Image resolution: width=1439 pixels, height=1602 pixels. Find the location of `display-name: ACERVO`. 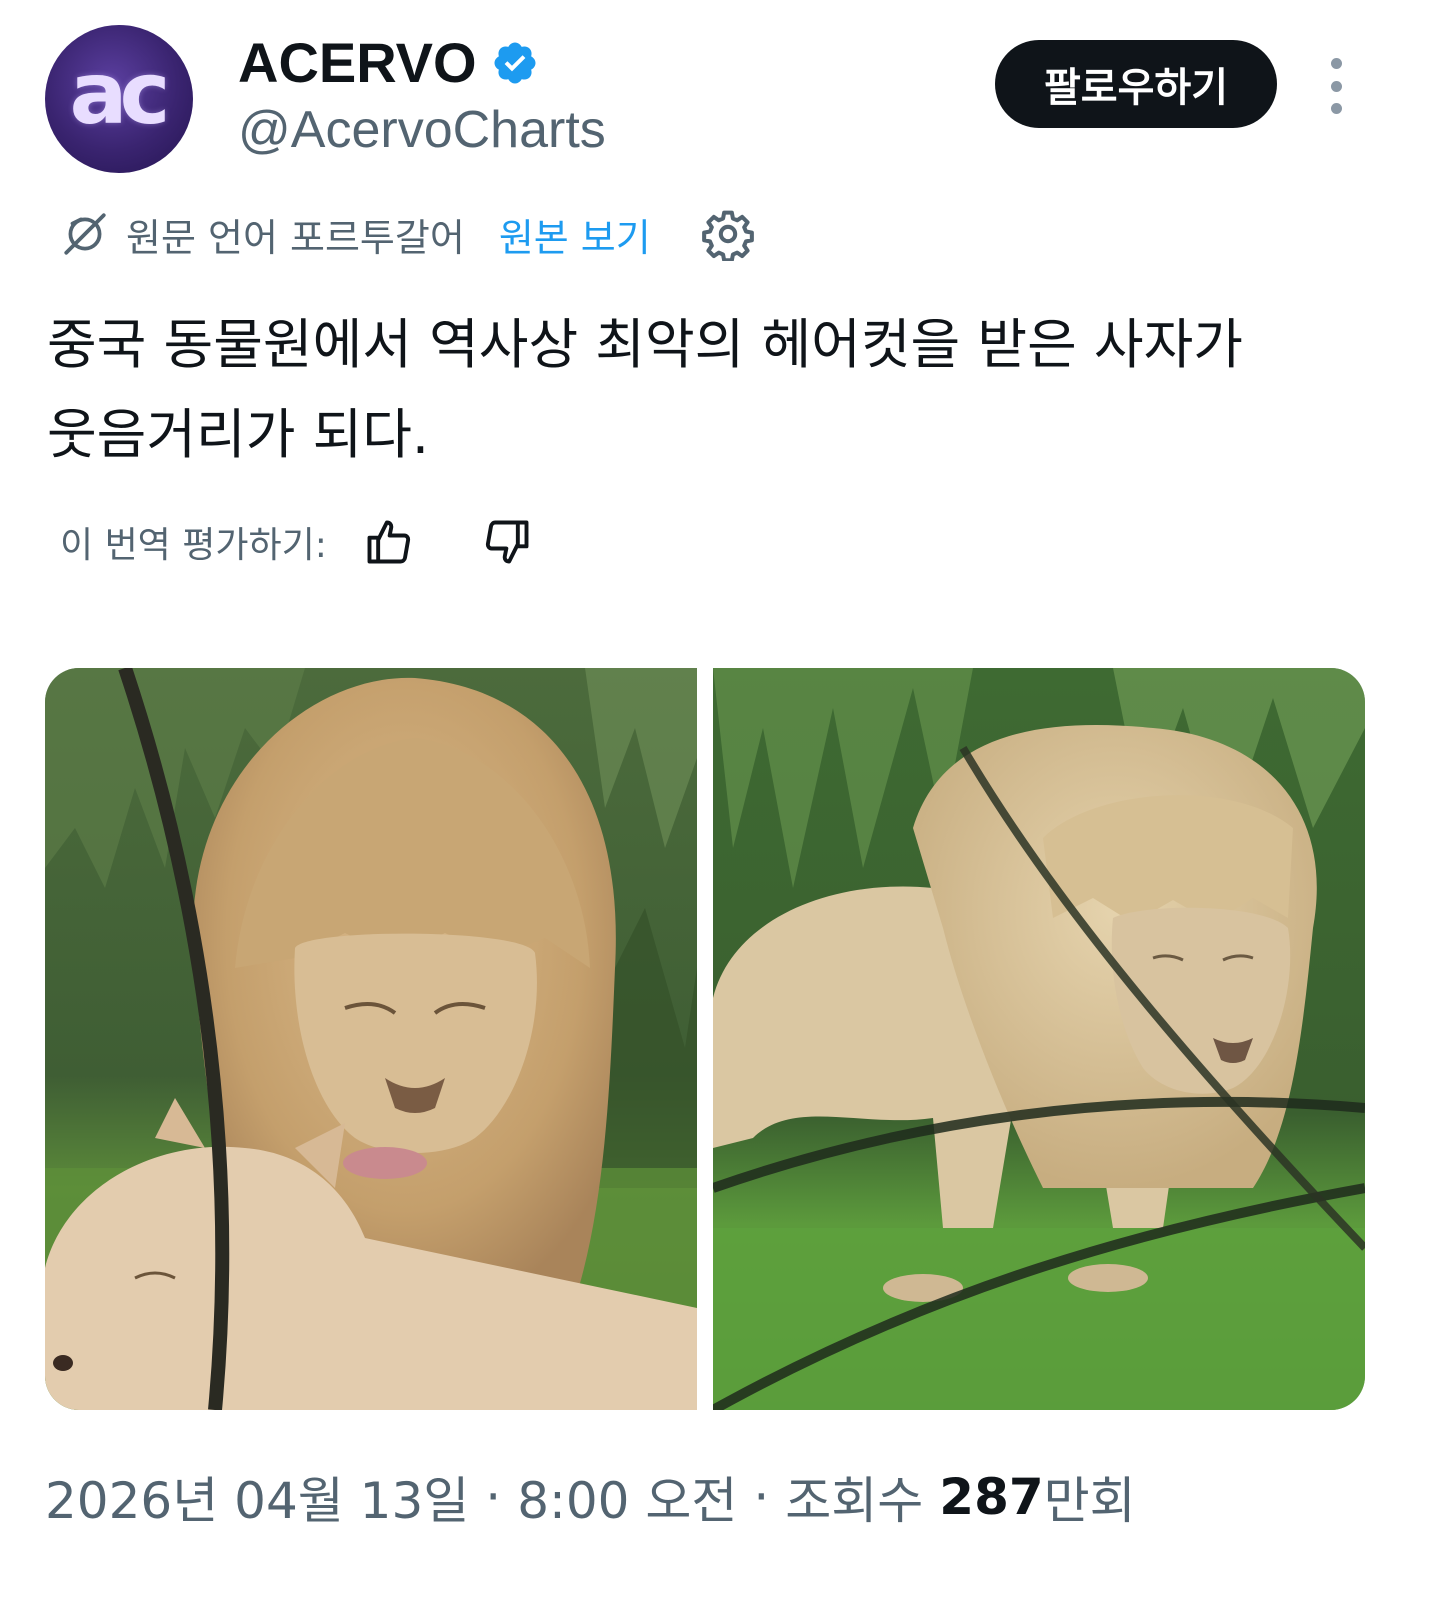

display-name: ACERVO is located at coordinates (357, 62).